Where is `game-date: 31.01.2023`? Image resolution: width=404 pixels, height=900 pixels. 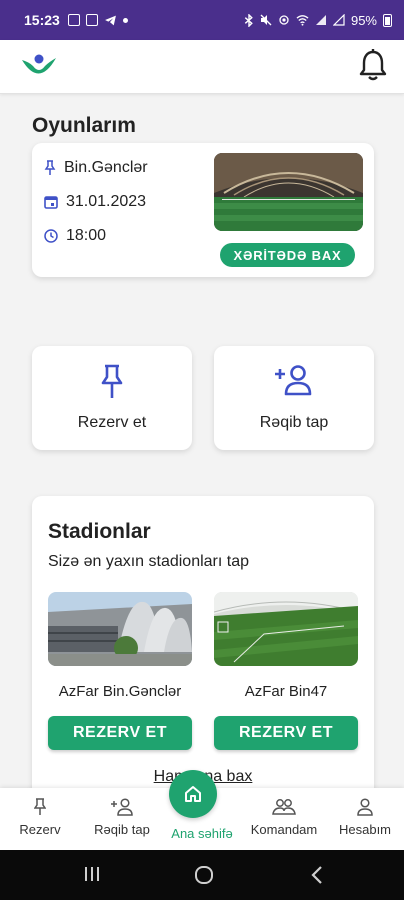 game-date: 31.01.2023 is located at coordinates (106, 201).